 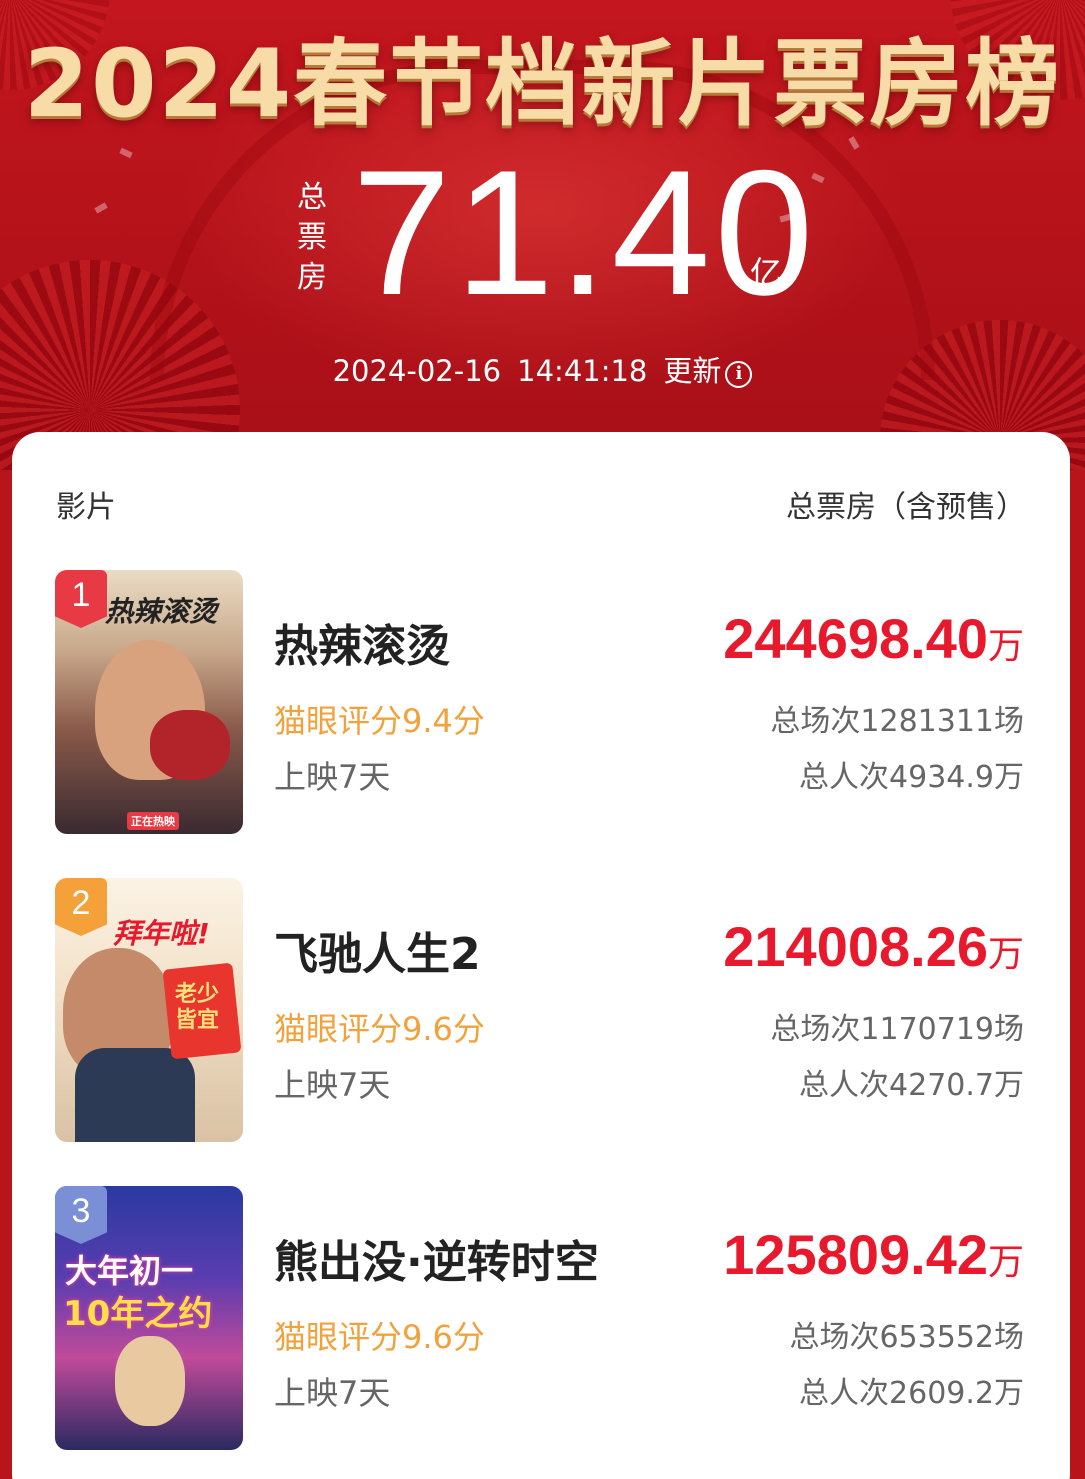 What do you see at coordinates (81, 599) in the screenshot?
I see `rank-badge: 1` at bounding box center [81, 599].